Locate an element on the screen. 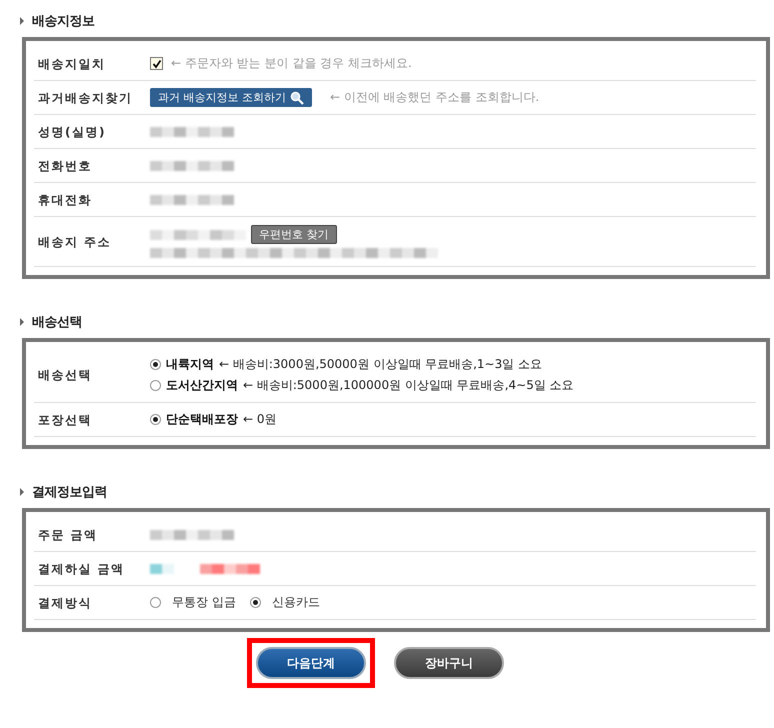  option-label: 단순택배포장 is located at coordinates (202, 419).